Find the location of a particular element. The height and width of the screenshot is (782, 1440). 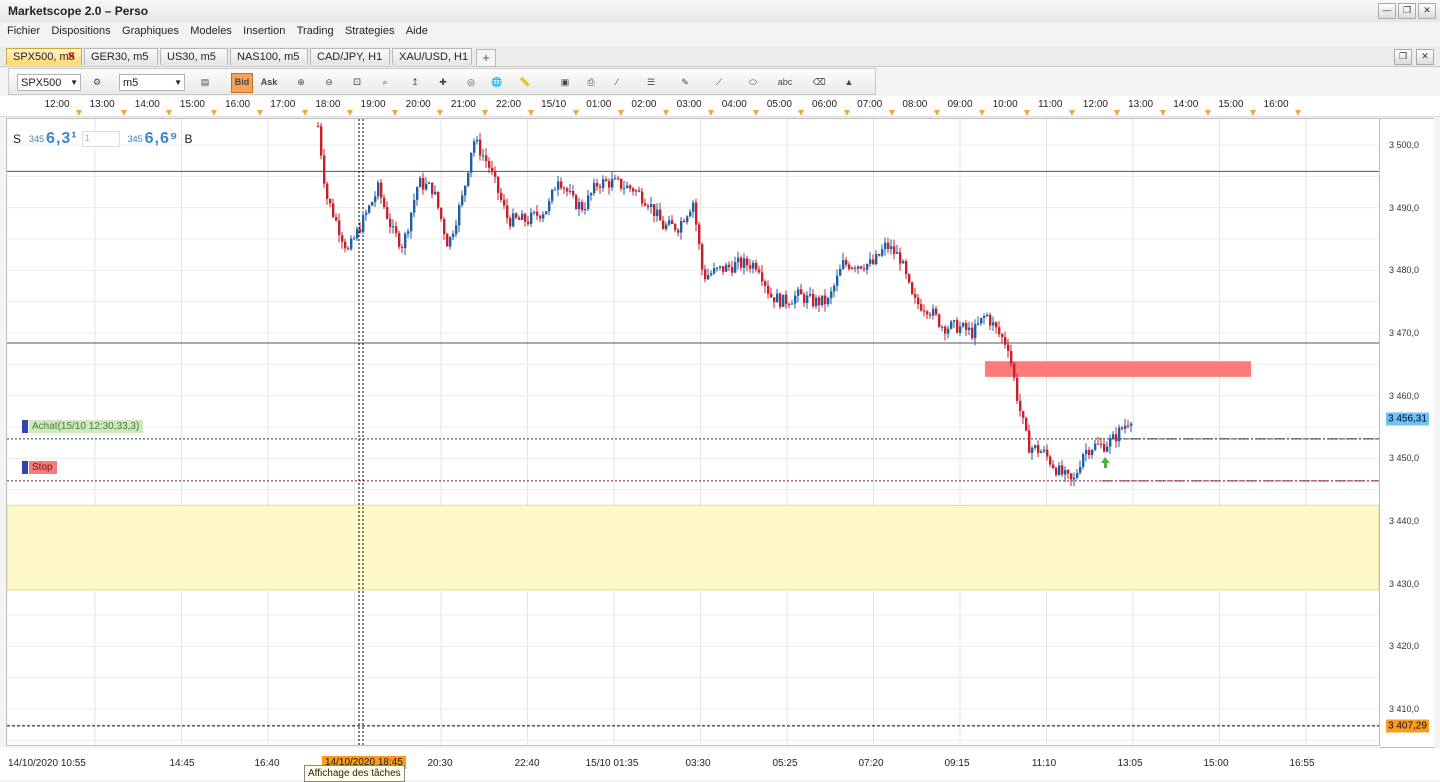

current-price-label: 3 456,31 is located at coordinates (1407, 419).